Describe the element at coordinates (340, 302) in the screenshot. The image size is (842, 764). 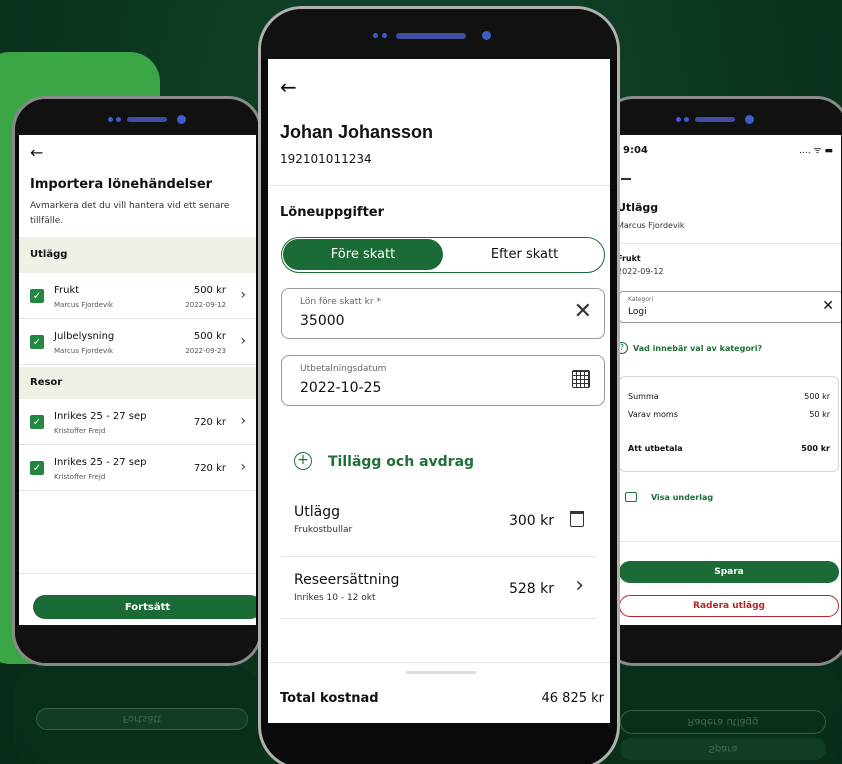
I see `salary-label: Lön före skatt kr *` at that location.